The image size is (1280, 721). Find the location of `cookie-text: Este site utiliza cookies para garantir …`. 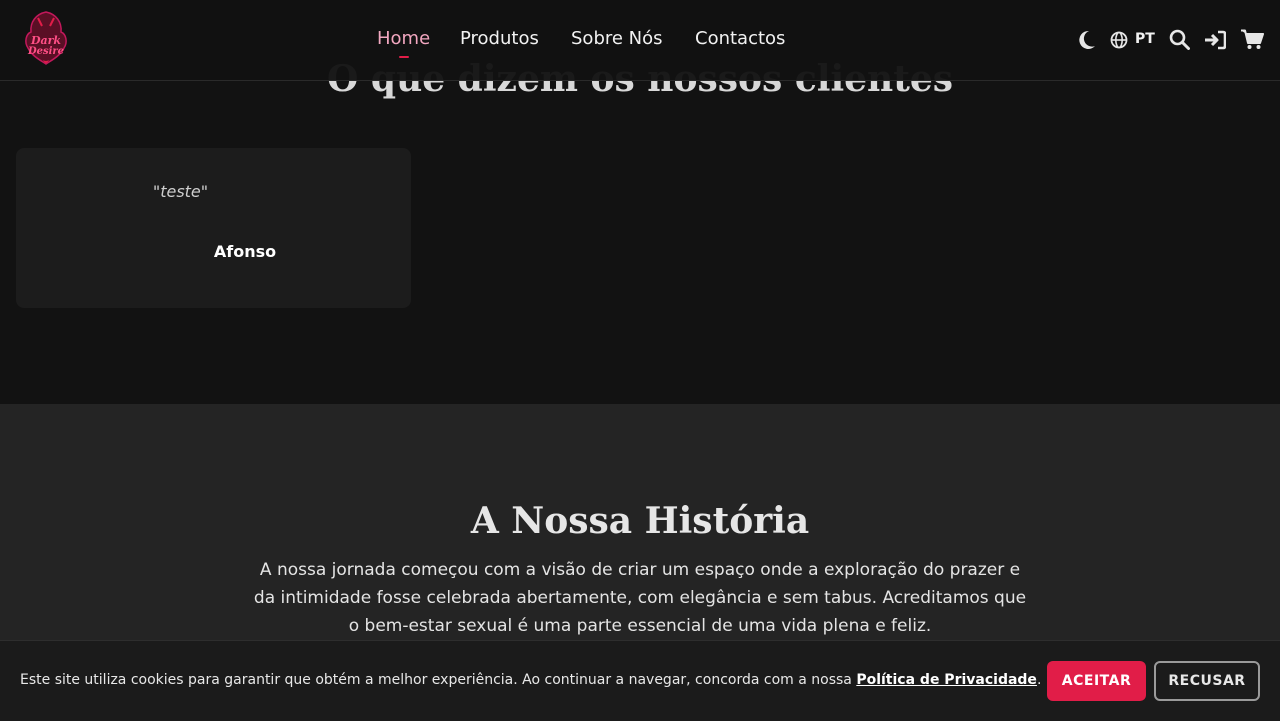

cookie-text: Este site utiliza cookies para garantir … is located at coordinates (530, 680).